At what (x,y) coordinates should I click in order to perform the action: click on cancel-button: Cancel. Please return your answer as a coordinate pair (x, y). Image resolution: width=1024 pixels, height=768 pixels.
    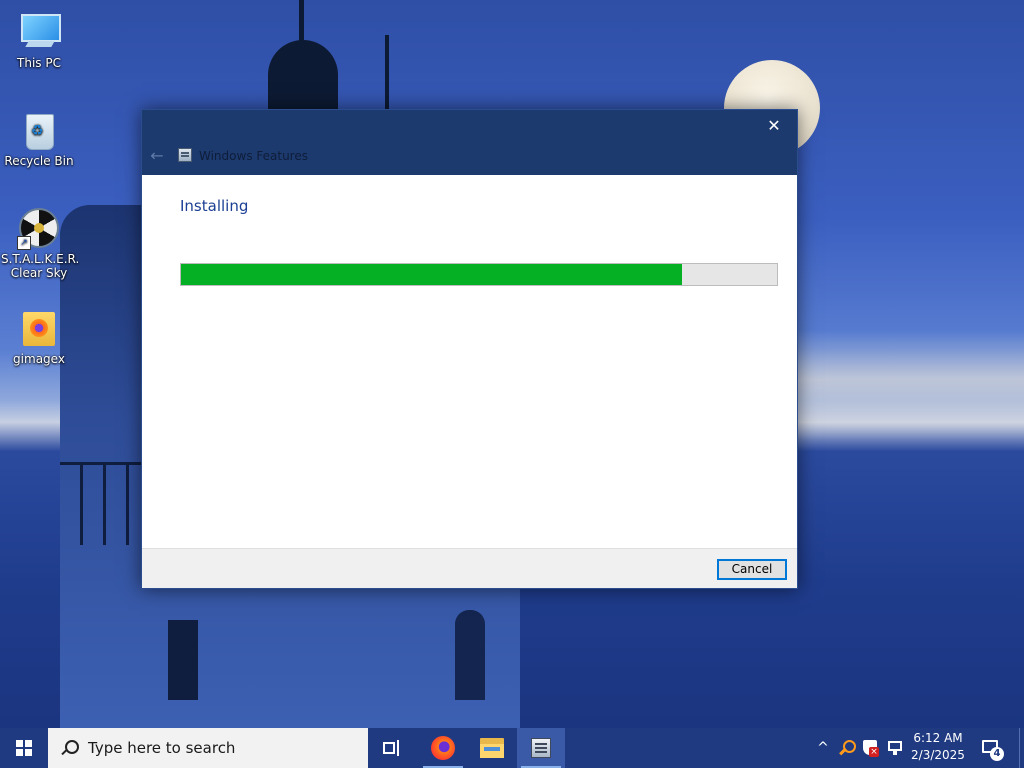
    Looking at the image, I should click on (752, 569).